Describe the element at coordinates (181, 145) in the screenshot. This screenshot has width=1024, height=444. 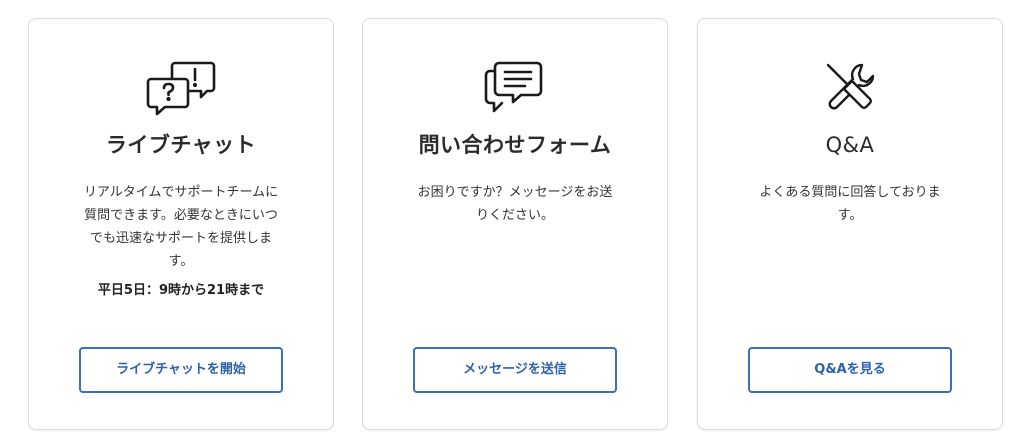
I see `live-chat-title: ライブチャット` at that location.